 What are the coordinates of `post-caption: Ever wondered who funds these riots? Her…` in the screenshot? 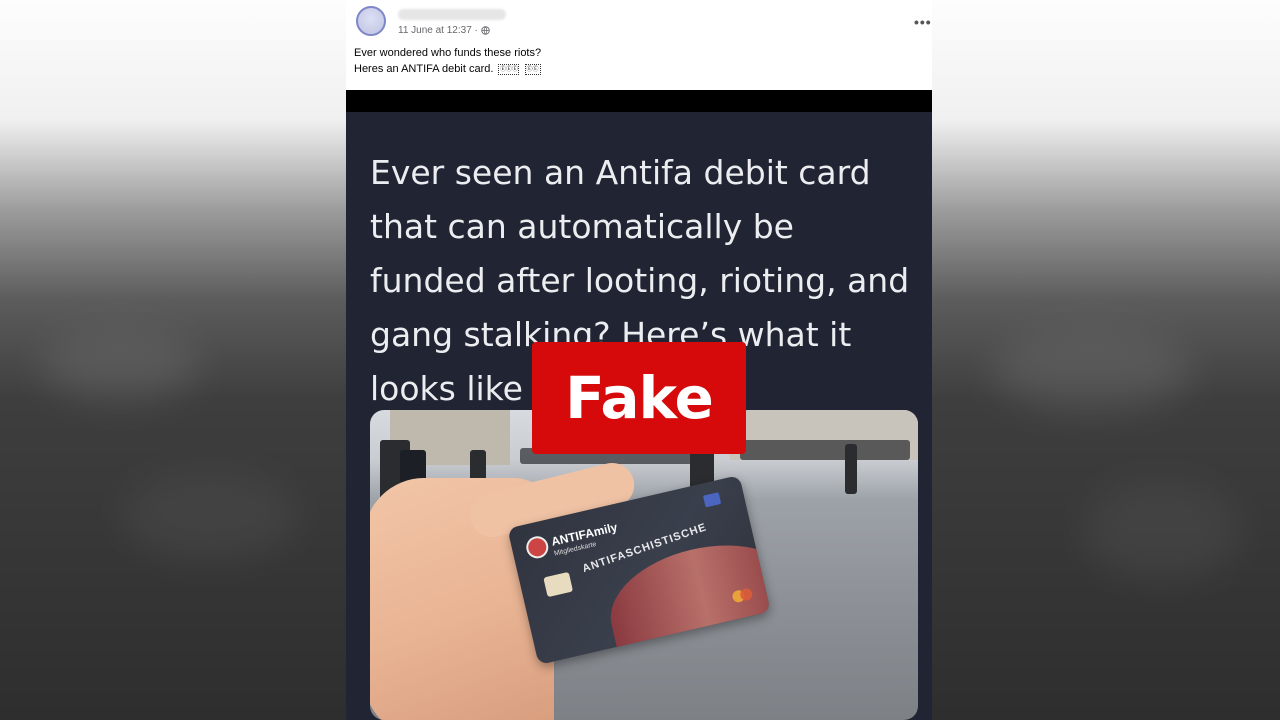 It's located at (447, 61).